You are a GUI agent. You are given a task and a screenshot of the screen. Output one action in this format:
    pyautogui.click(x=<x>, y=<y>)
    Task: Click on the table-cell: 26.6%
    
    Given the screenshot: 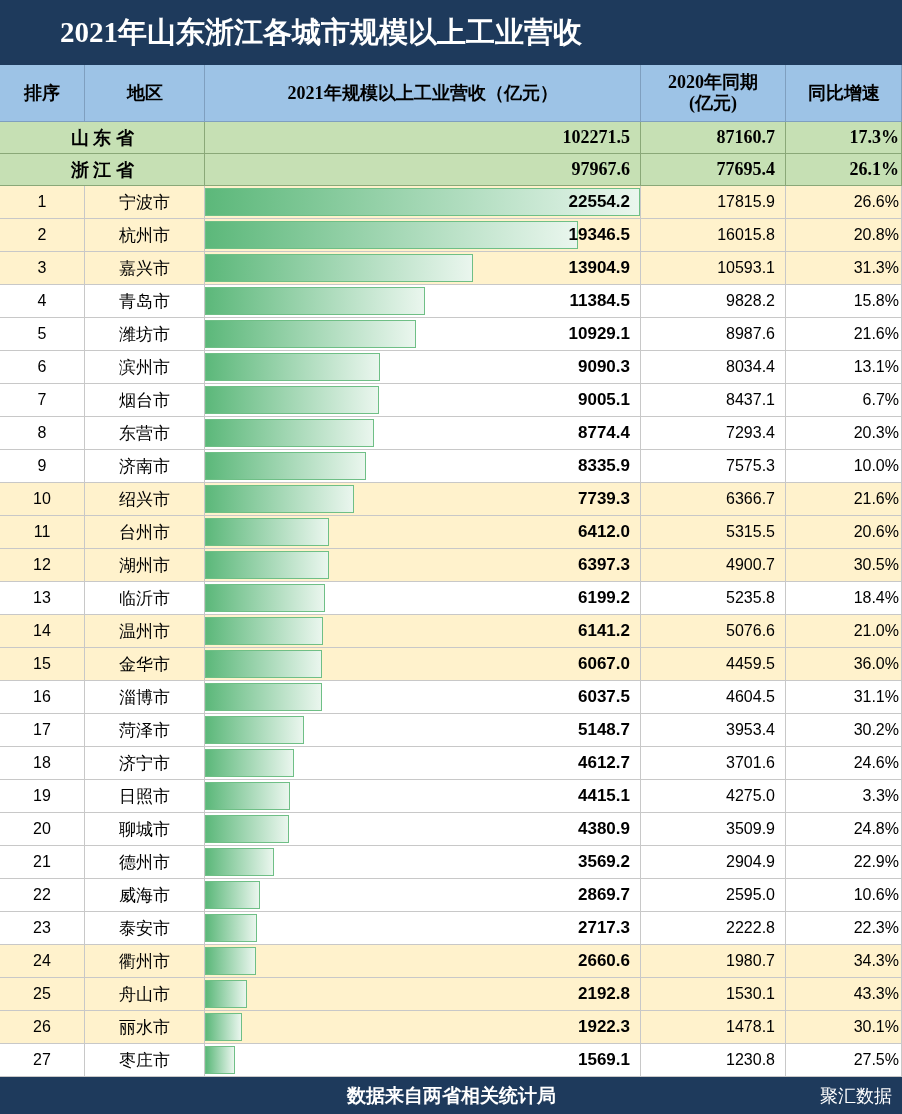 What is the action you would take?
    pyautogui.click(x=844, y=202)
    